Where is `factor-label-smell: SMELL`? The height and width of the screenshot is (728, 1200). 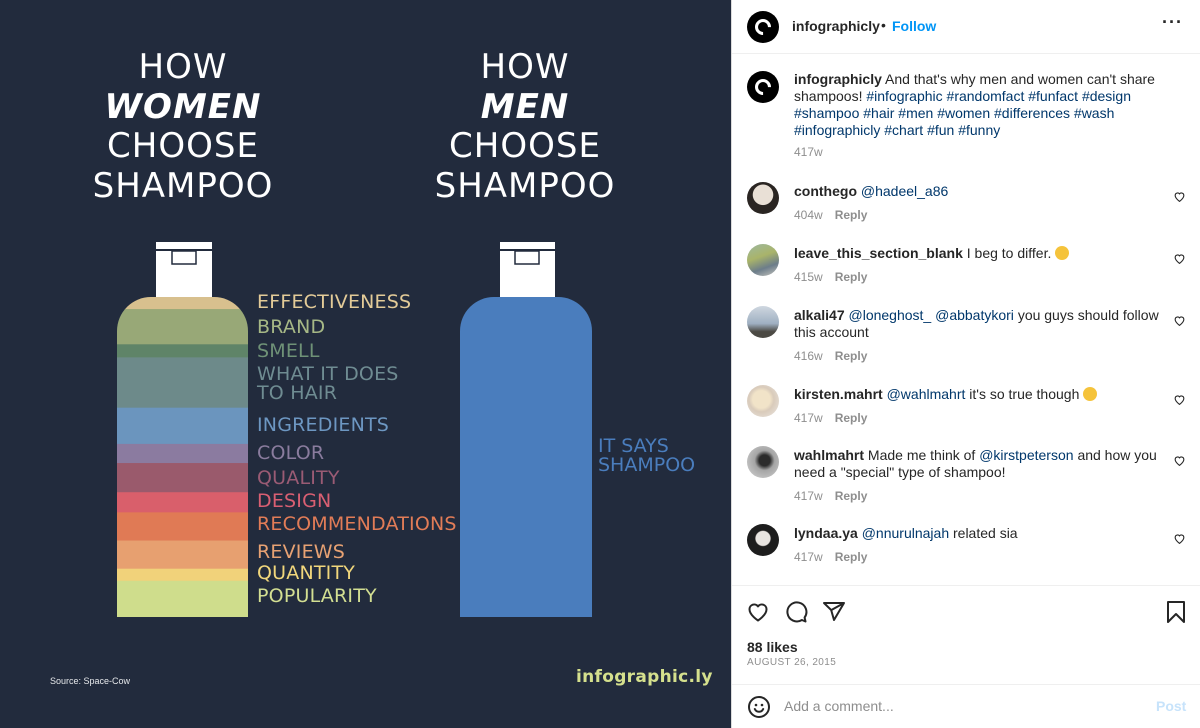
factor-label-smell: SMELL is located at coordinates (288, 351).